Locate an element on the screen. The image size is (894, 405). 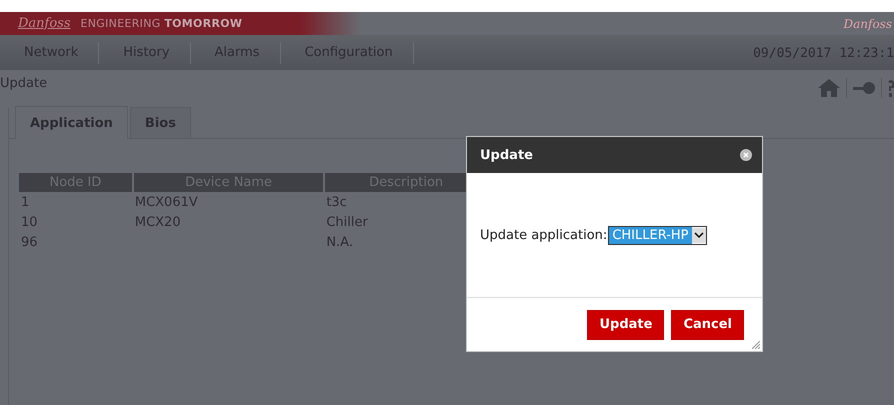
slogan: ENGINEERING TOMORROW is located at coordinates (161, 23).